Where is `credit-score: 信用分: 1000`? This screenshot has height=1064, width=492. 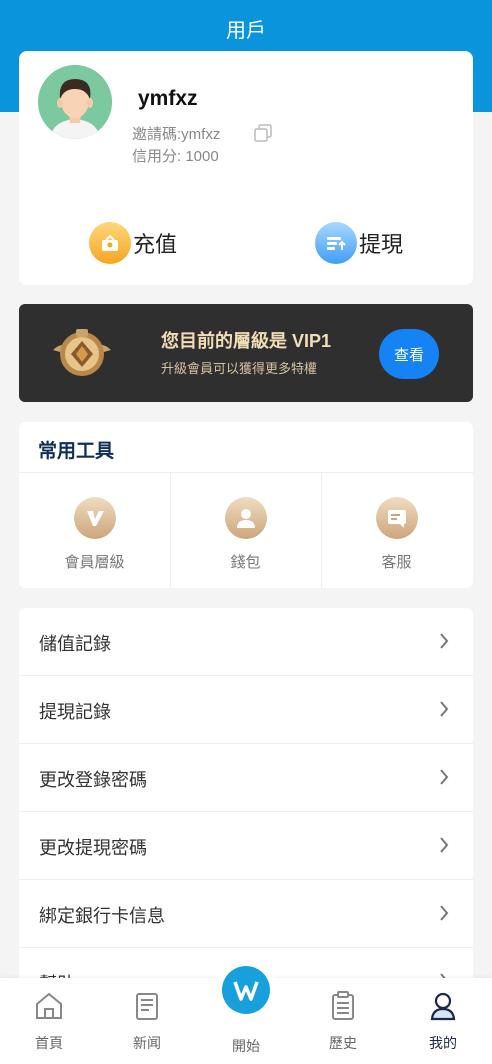
credit-score: 信用分: 1000 is located at coordinates (175, 156).